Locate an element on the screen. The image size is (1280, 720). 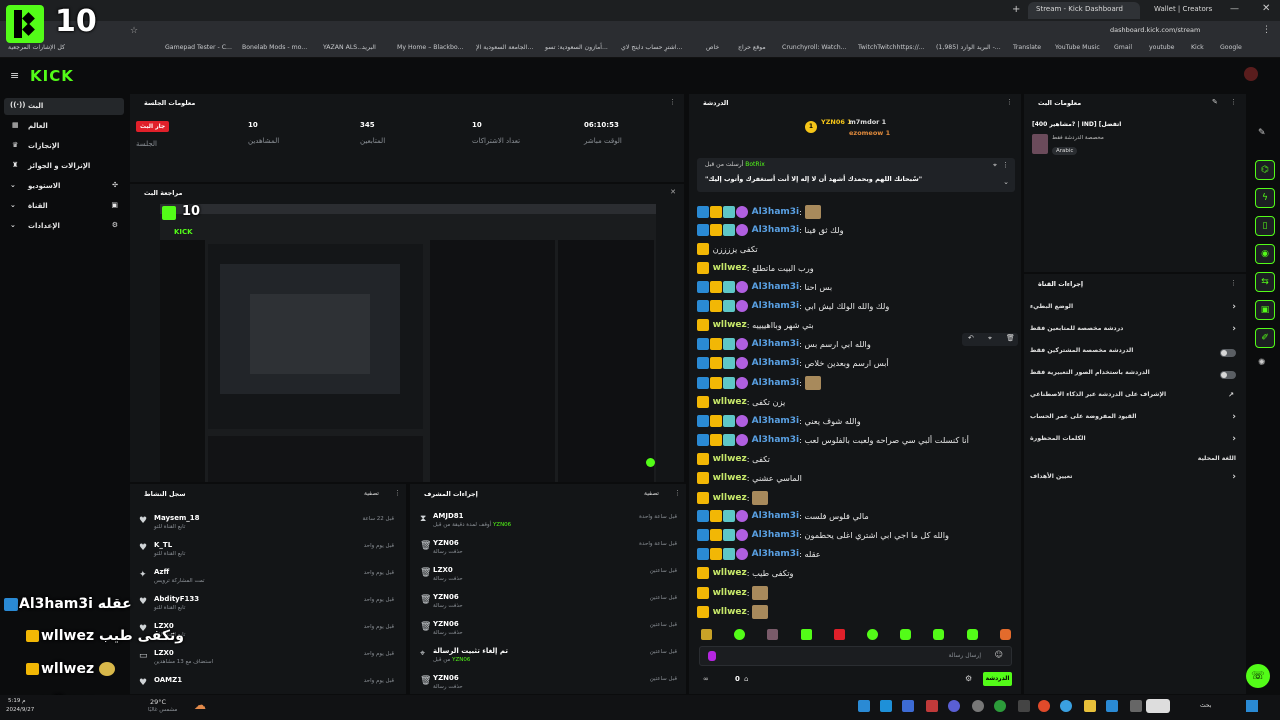
sidebar-item-drops: ♜ الإنزالات و الجوائز is located at coordinates (64, 166).